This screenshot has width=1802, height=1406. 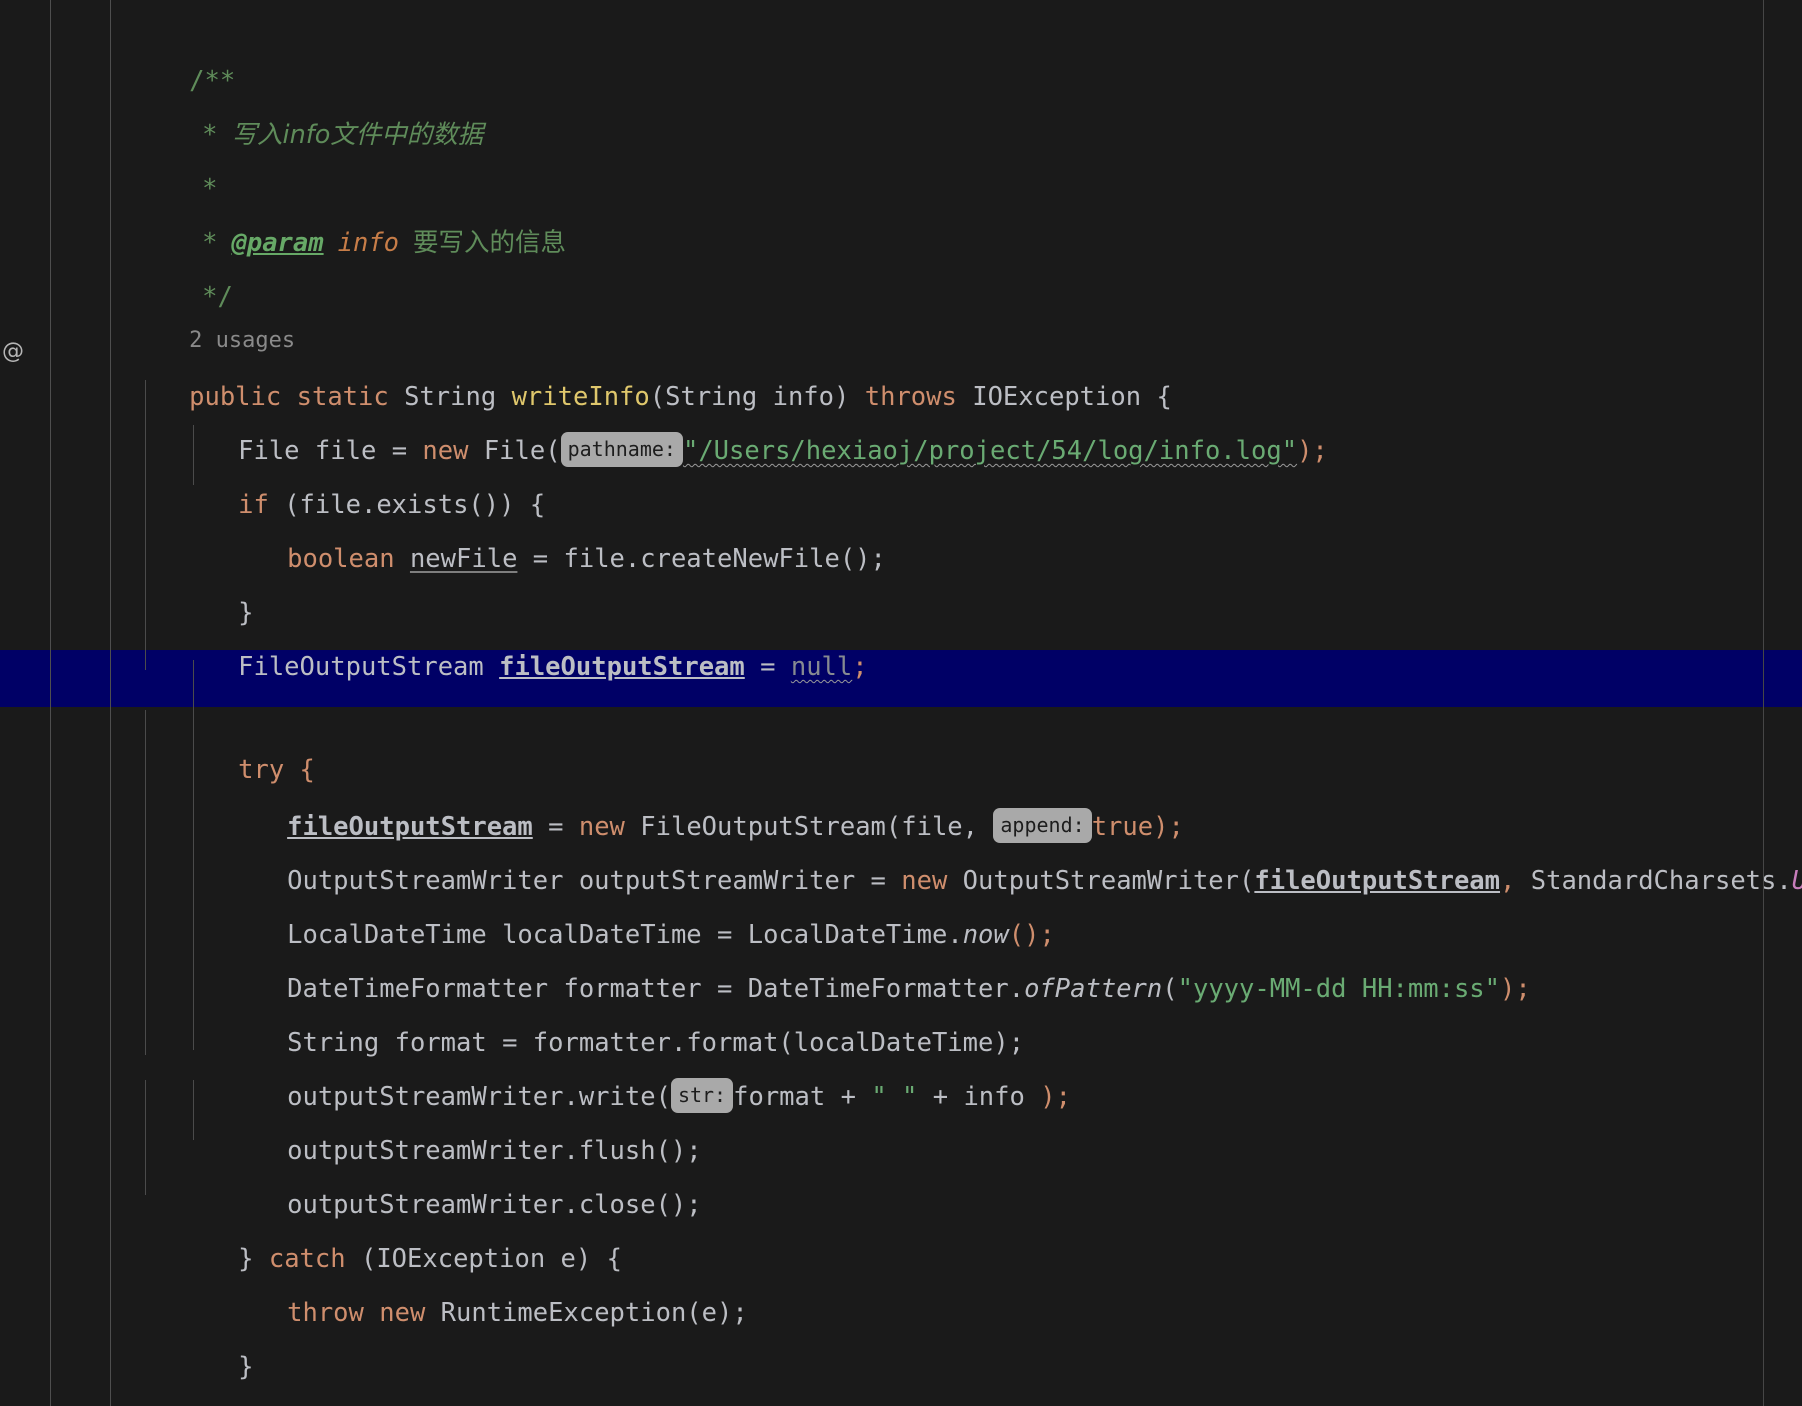 What do you see at coordinates (901, 741) in the screenshot?
I see `code-line-try: try {` at bounding box center [901, 741].